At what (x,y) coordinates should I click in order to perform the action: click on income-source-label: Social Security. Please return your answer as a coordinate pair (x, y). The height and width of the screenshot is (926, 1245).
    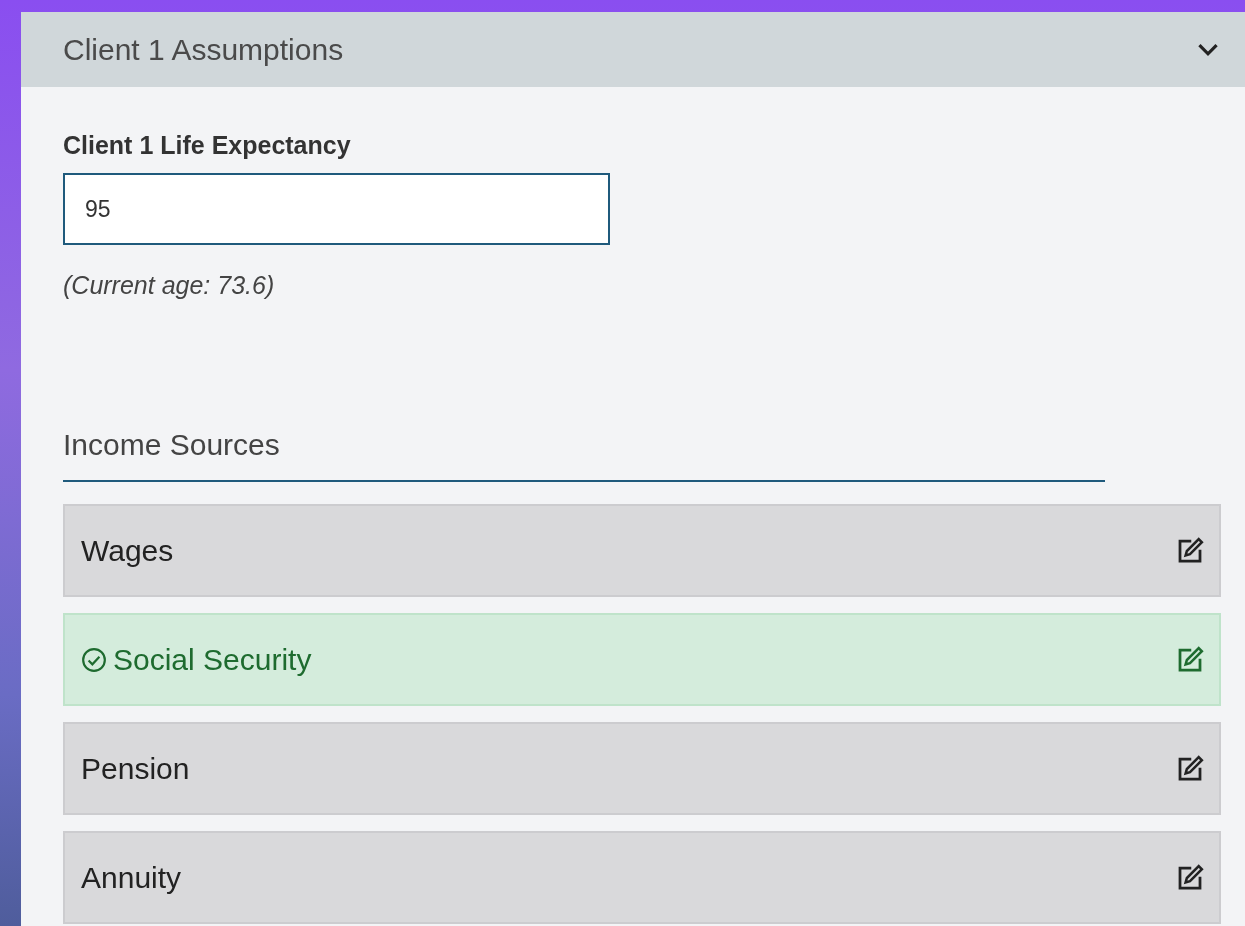
    Looking at the image, I should click on (213, 659).